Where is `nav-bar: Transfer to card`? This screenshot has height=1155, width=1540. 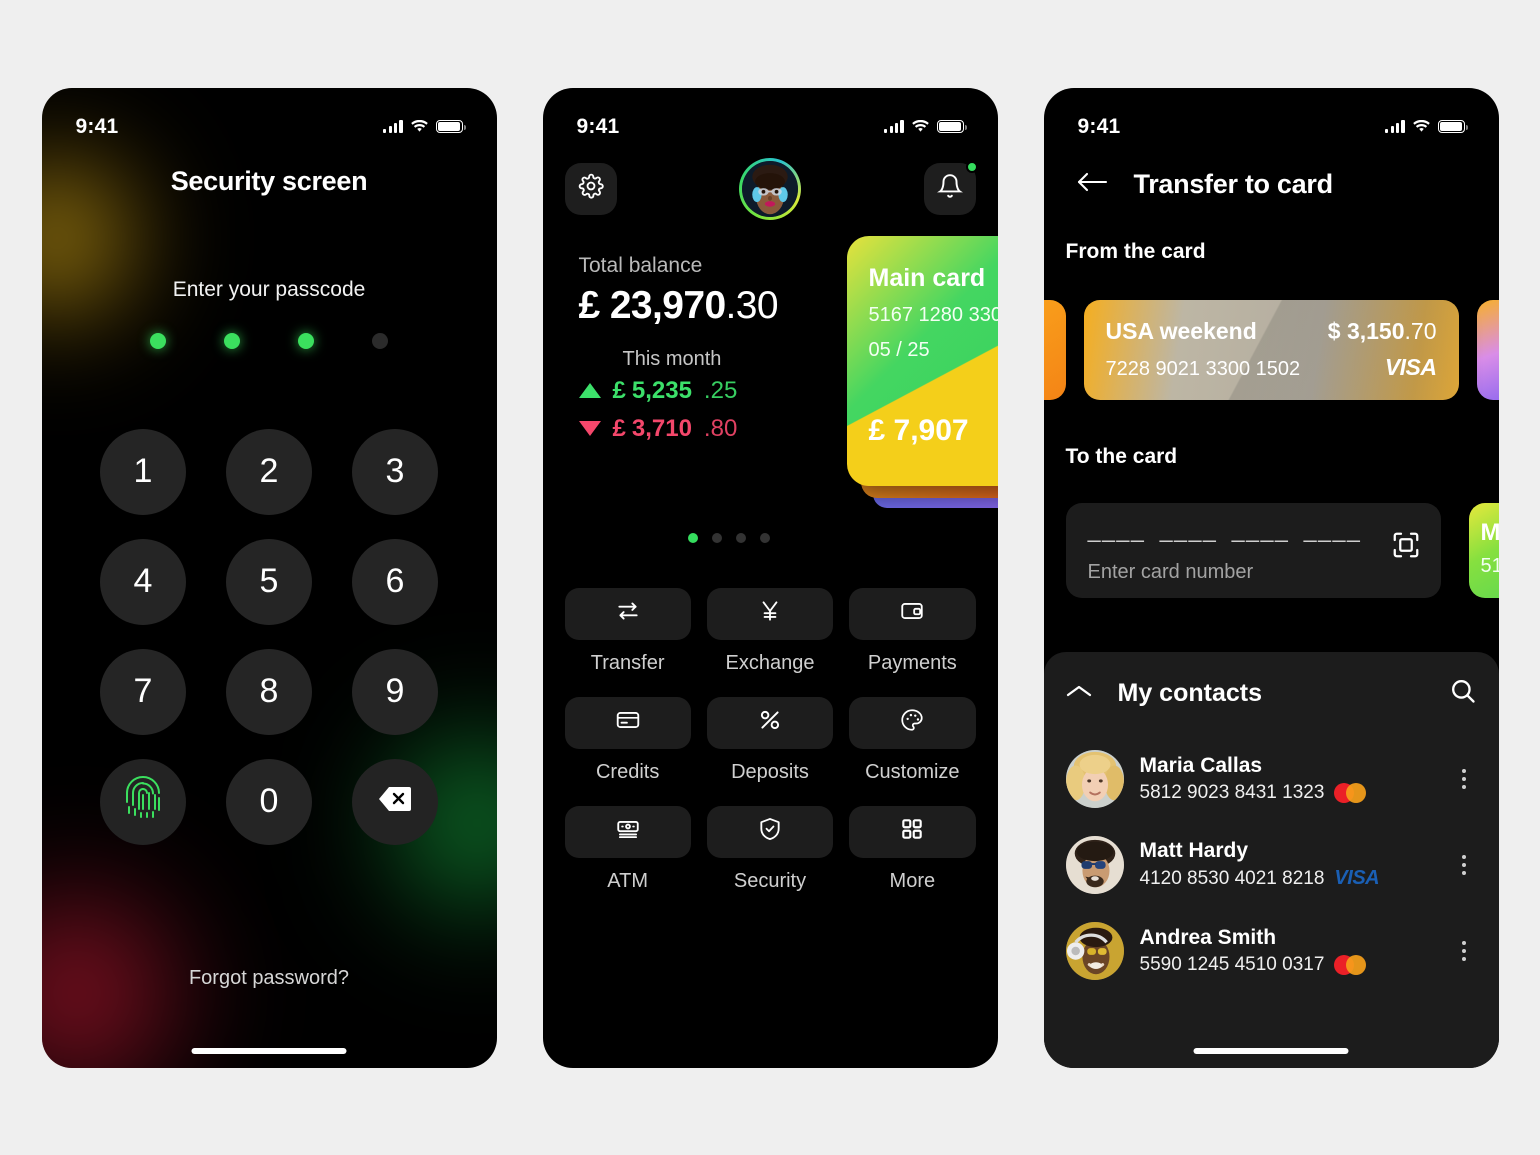
nav-bar: Transfer to card is located at coordinates (1271, 185).